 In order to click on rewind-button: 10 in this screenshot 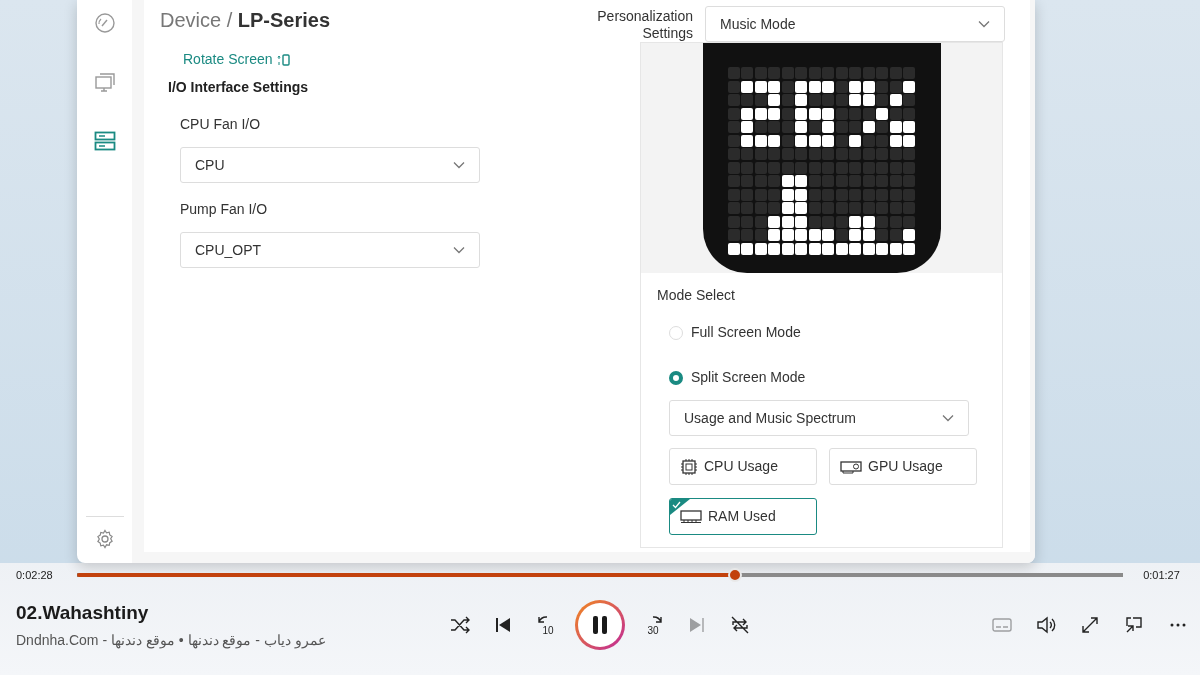, I will do `click(546, 624)`.